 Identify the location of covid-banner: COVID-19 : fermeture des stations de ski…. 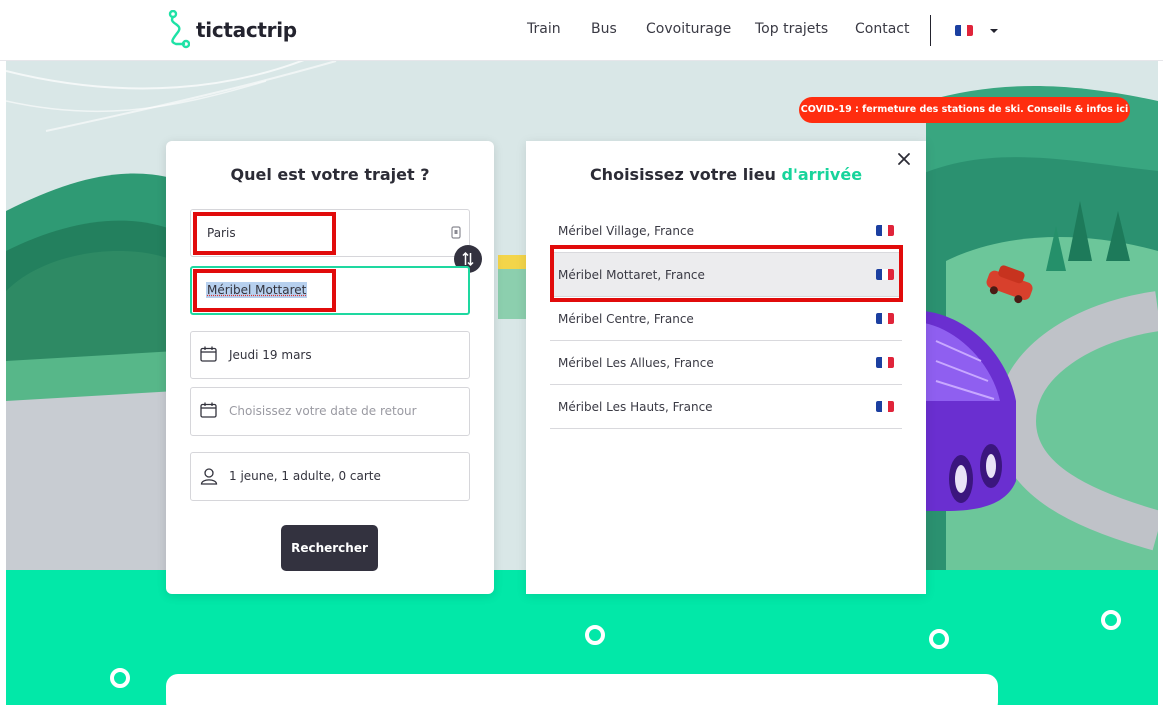
(964, 110).